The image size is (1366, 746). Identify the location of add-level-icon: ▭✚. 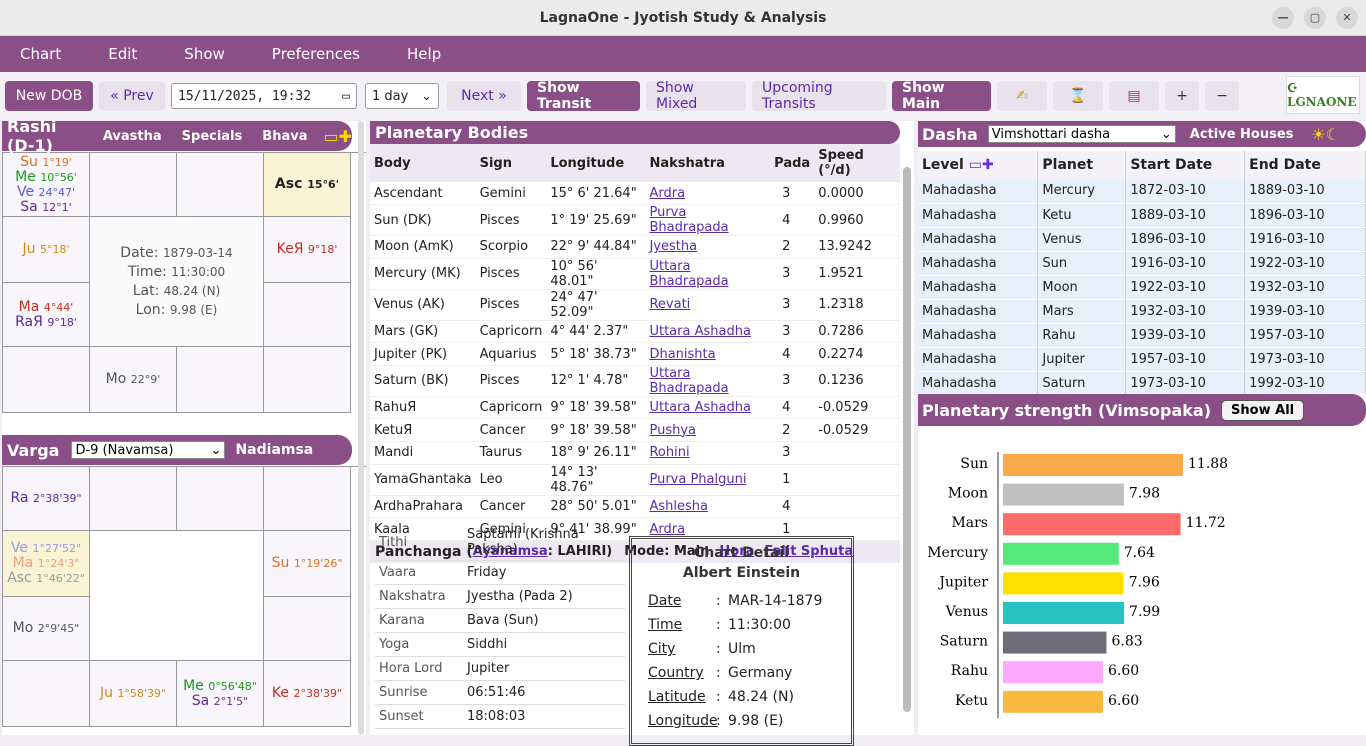
(979, 165).